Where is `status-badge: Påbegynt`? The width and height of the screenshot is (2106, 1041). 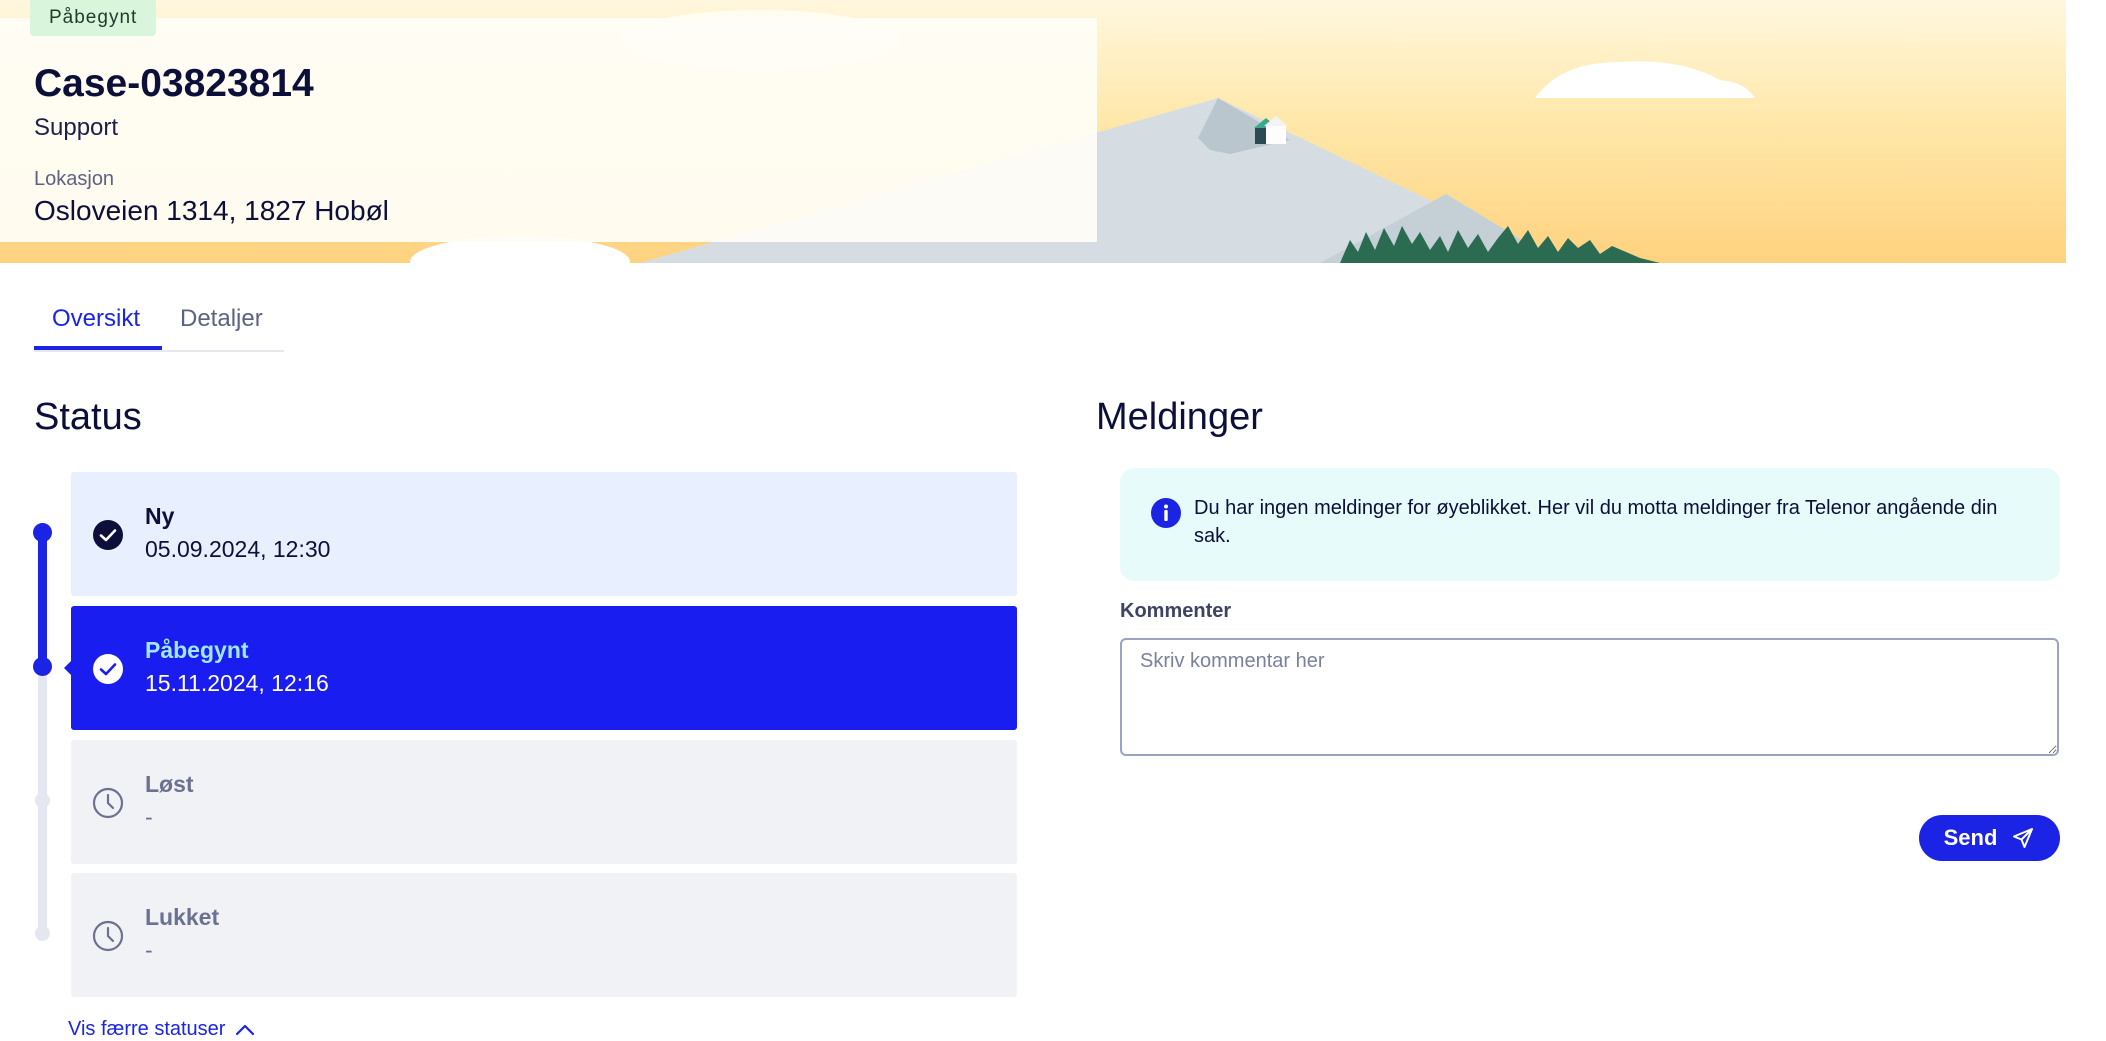
status-badge: Påbegynt is located at coordinates (93, 18).